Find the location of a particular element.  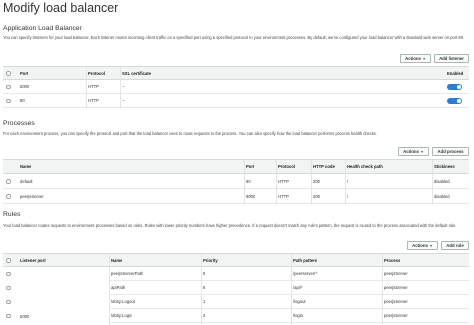

listener-port: 5000 is located at coordinates (25, 86).